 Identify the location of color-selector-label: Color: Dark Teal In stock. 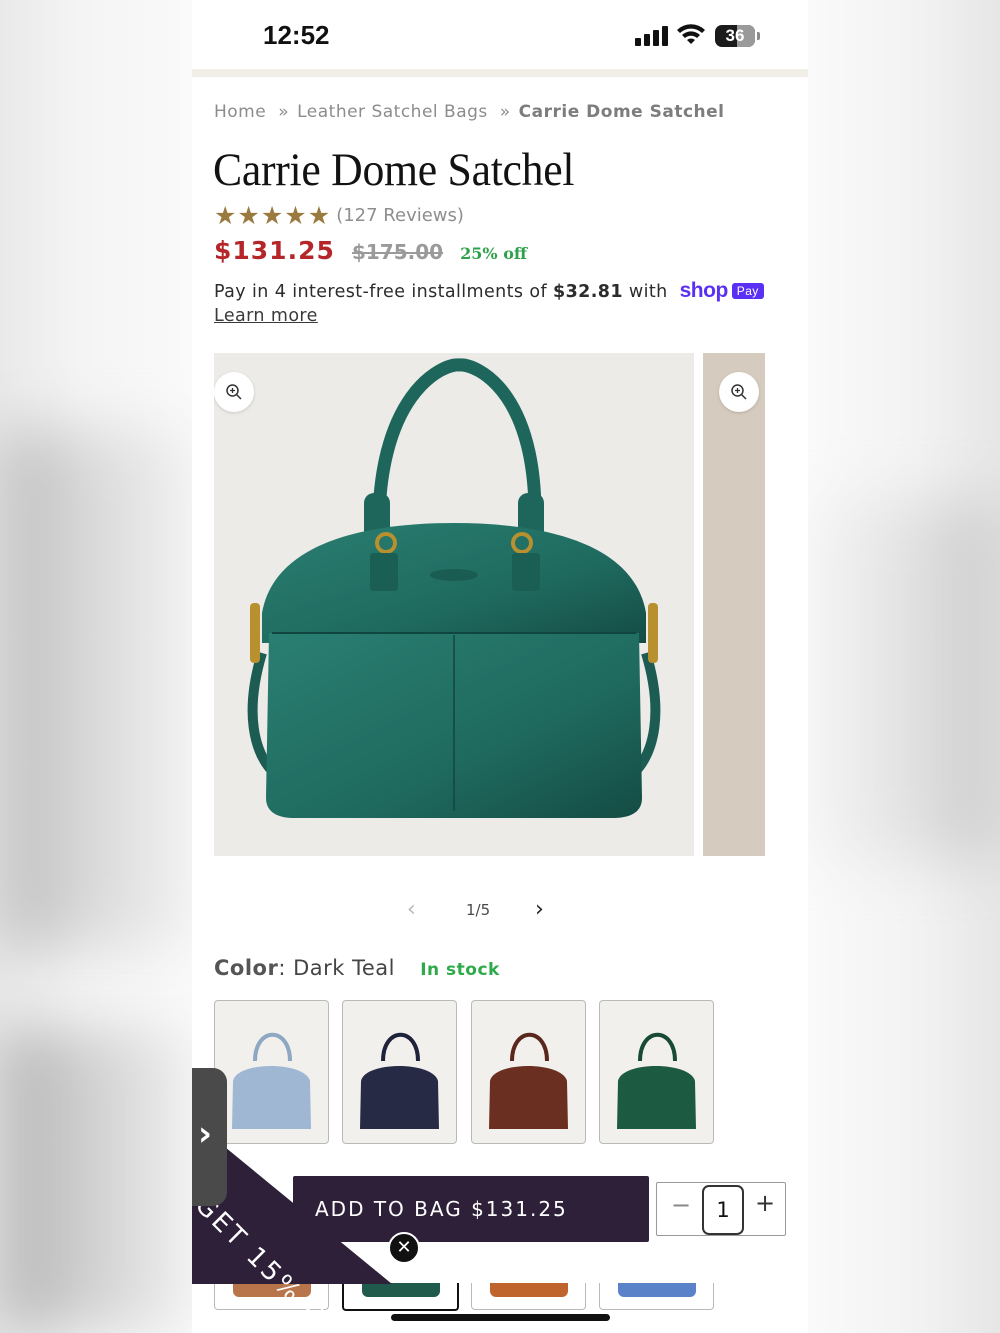
(357, 968).